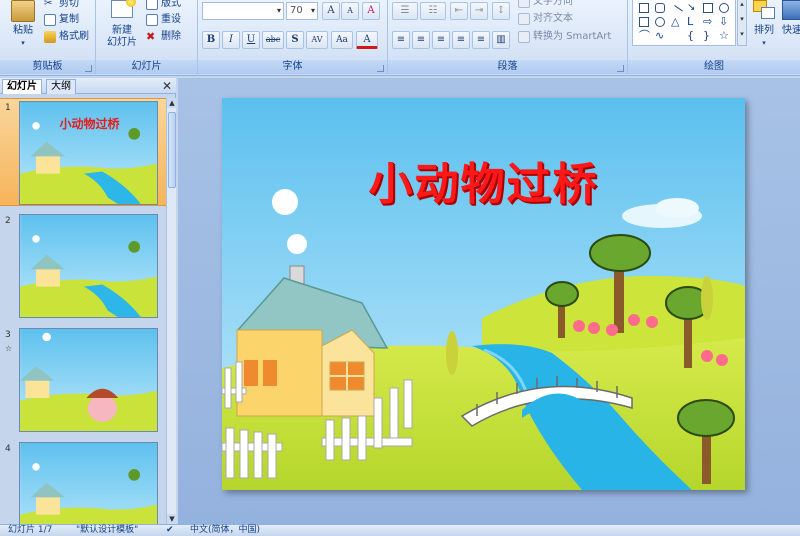 The height and width of the screenshot is (536, 800). What do you see at coordinates (524, 19) in the screenshot?
I see `align-text-icon` at bounding box center [524, 19].